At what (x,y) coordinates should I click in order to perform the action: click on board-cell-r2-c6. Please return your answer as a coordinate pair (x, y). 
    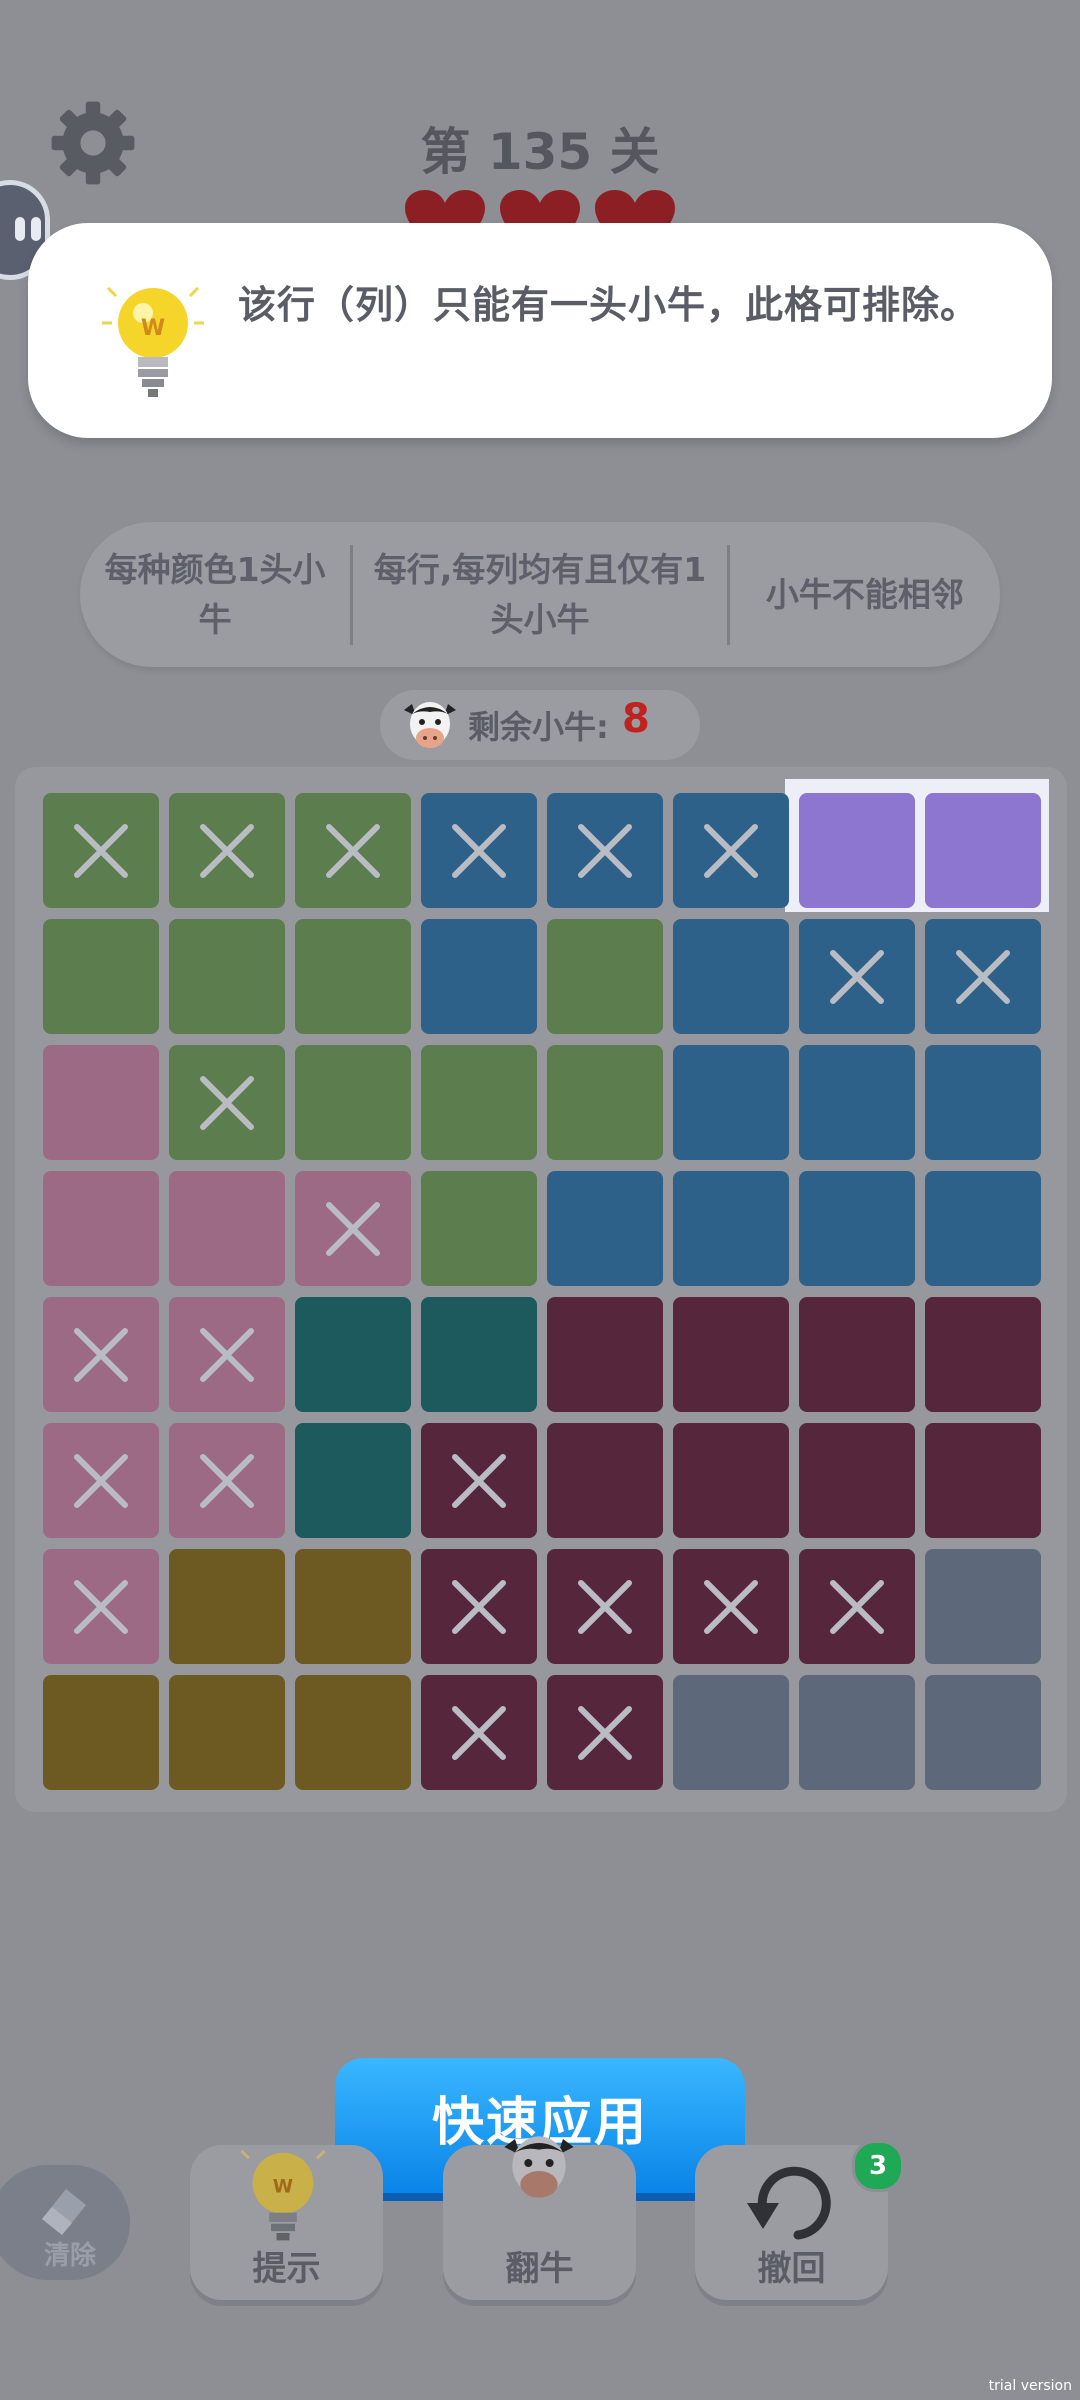
    Looking at the image, I should click on (731, 976).